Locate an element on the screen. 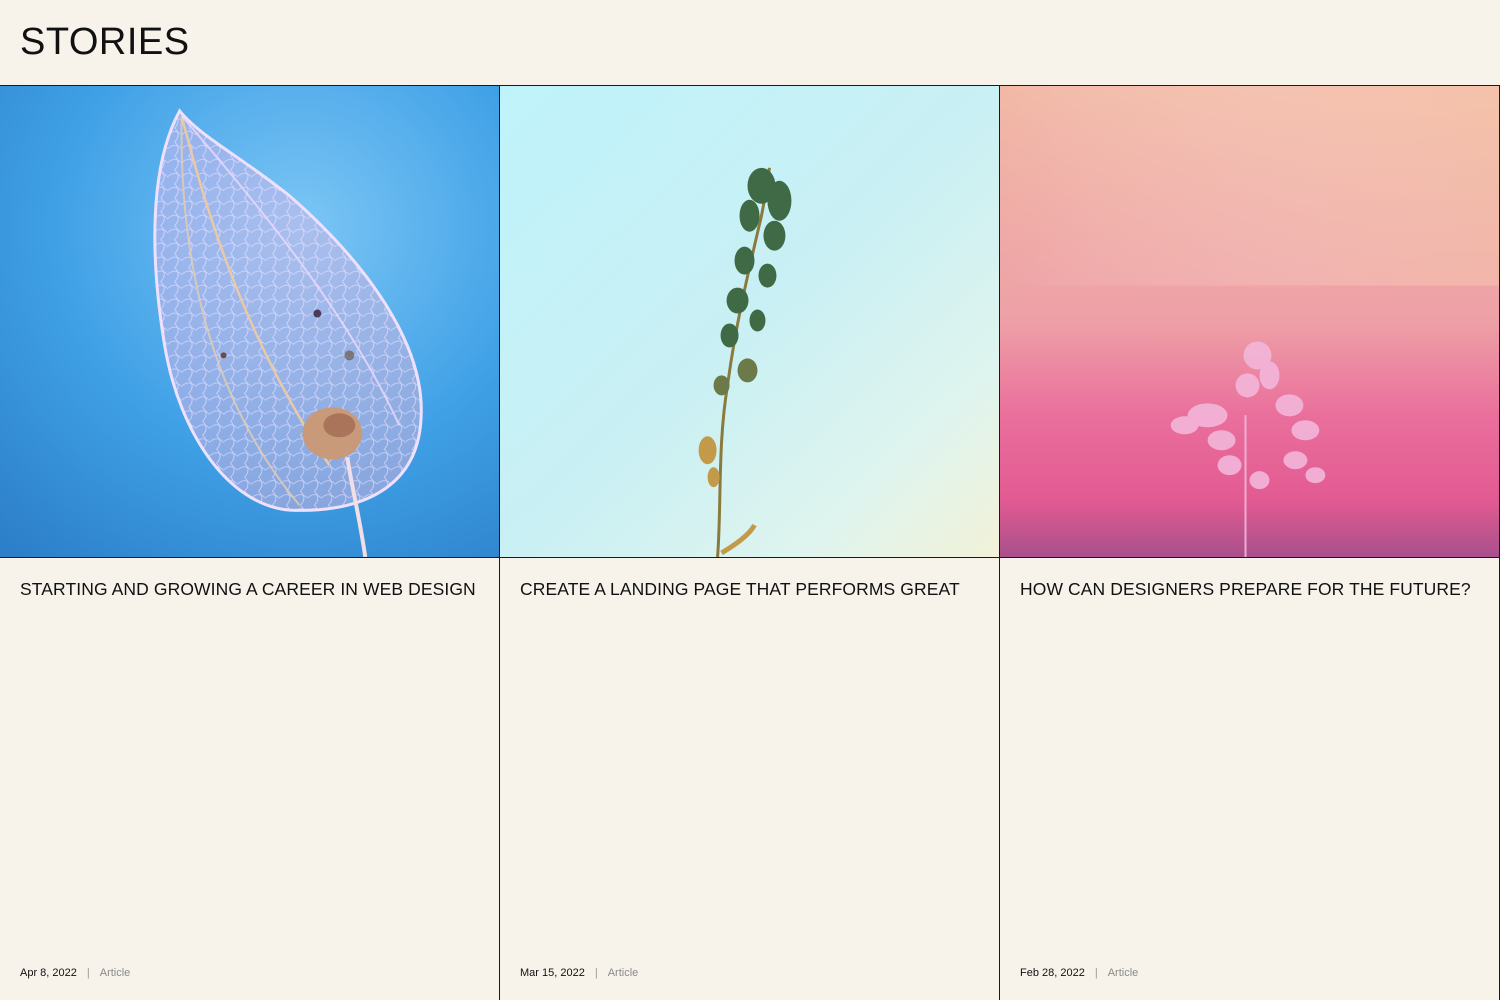 This screenshot has height=1000, width=1500. story-meta: Apr 8, 2022 | Article is located at coordinates (75, 973).